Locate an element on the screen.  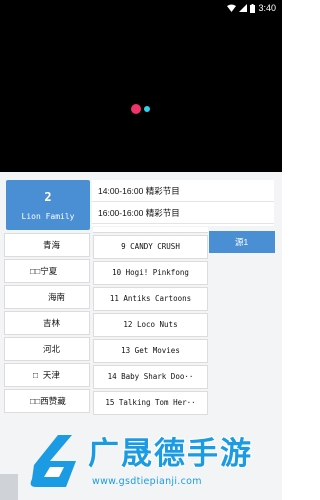
status-icons: 3:40 is located at coordinates (251, 8).